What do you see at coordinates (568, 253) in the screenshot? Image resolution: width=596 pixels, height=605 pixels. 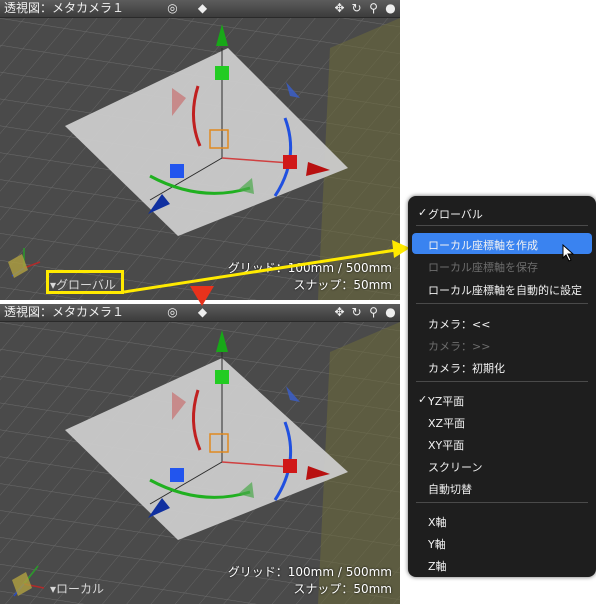 I see `mouse-cursor-icon` at bounding box center [568, 253].